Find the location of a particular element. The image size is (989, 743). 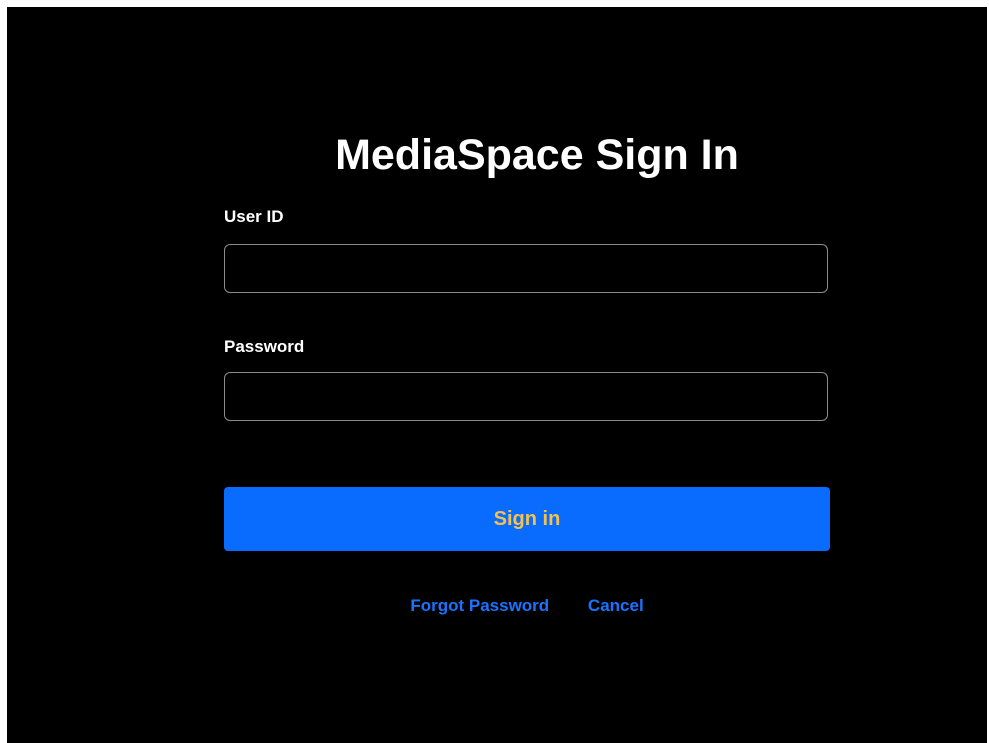

page-title: MediaSpace Sign In is located at coordinates (537, 155).